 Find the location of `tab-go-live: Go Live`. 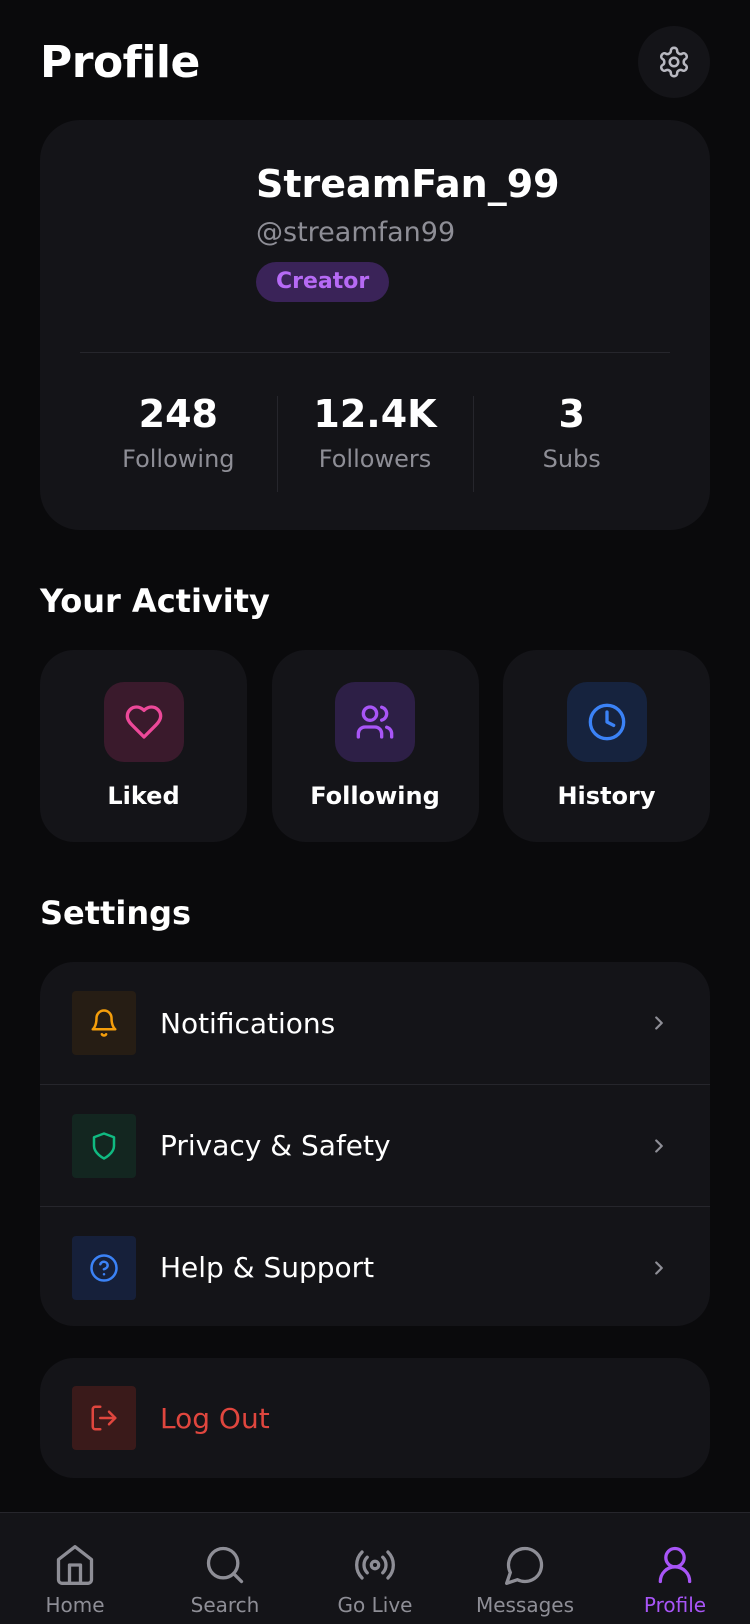

tab-go-live: Go Live is located at coordinates (375, 1568).